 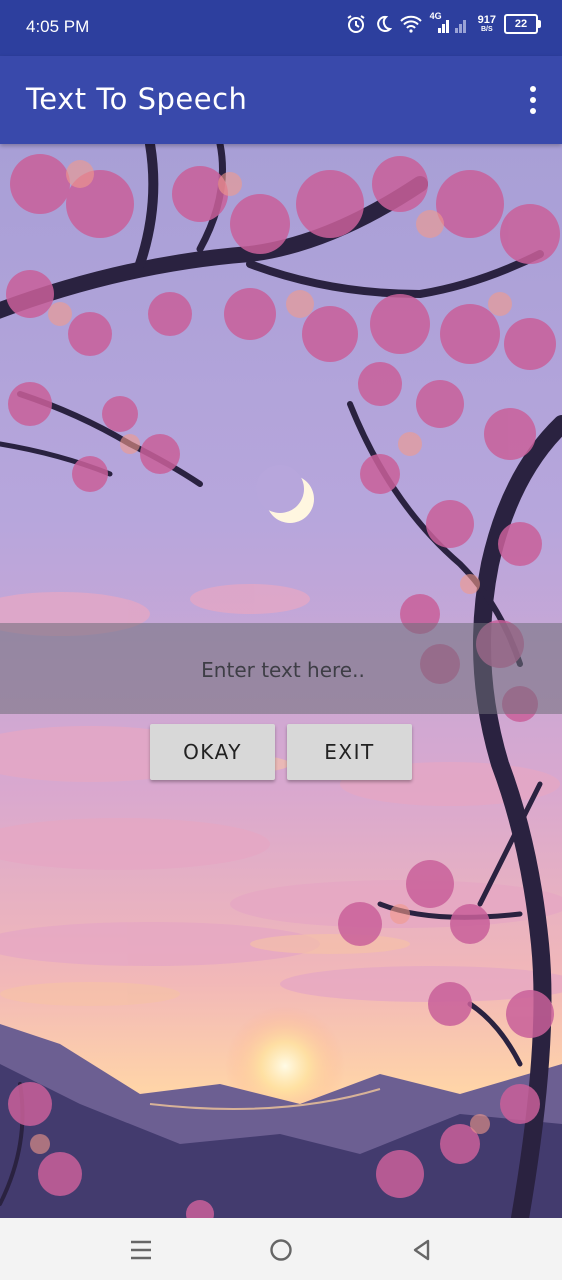 I want to click on text-input, so click(x=281, y=669).